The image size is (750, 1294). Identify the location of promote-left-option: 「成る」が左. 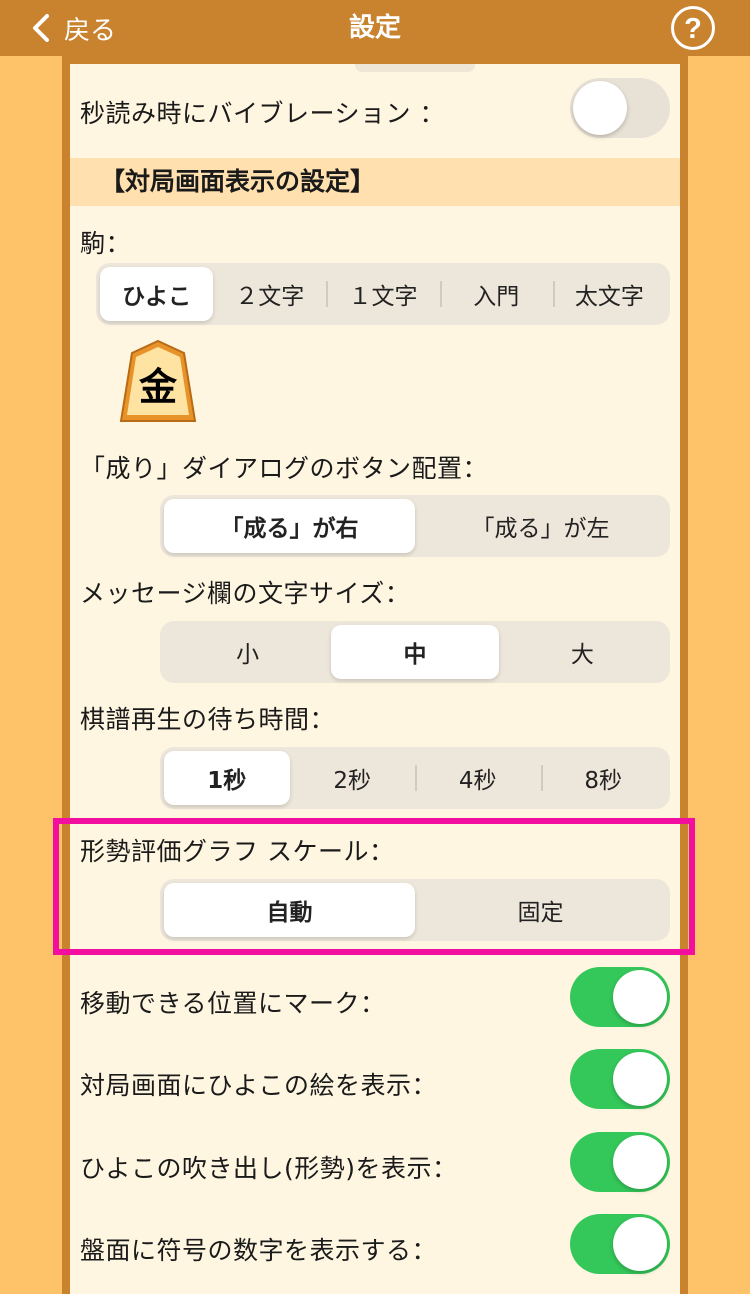
(540, 526).